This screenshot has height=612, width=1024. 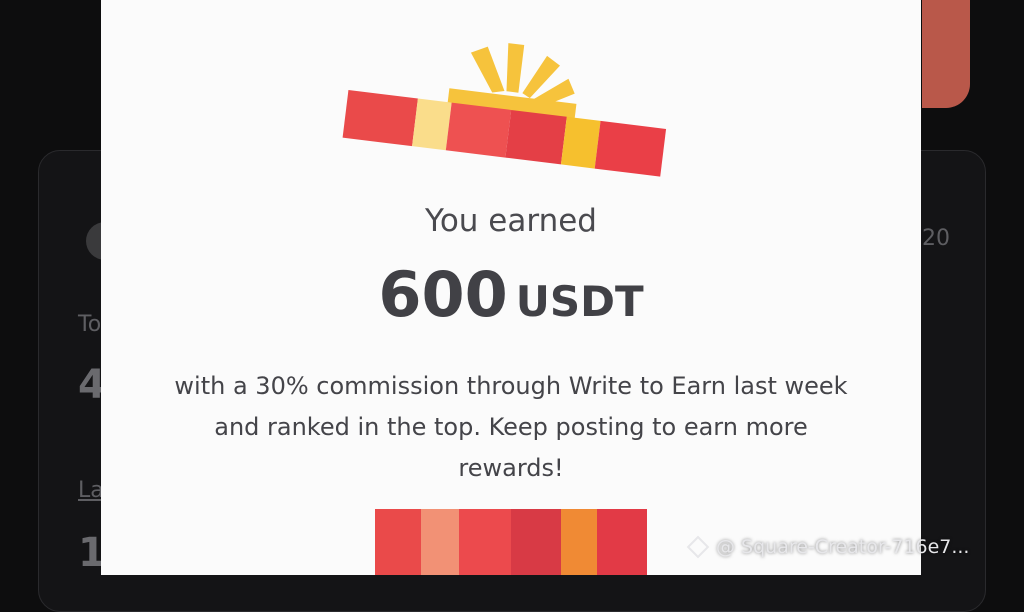 What do you see at coordinates (443, 294) in the screenshot?
I see `reward-amount: 600` at bounding box center [443, 294].